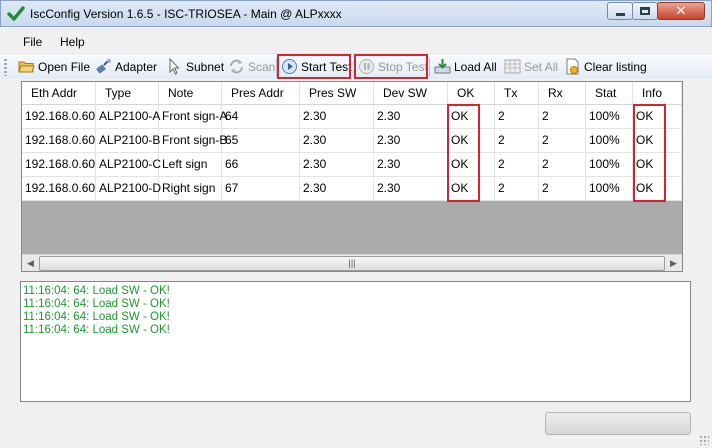  Describe the element at coordinates (190, 188) in the screenshot. I see `cell-note: Right sign` at that location.